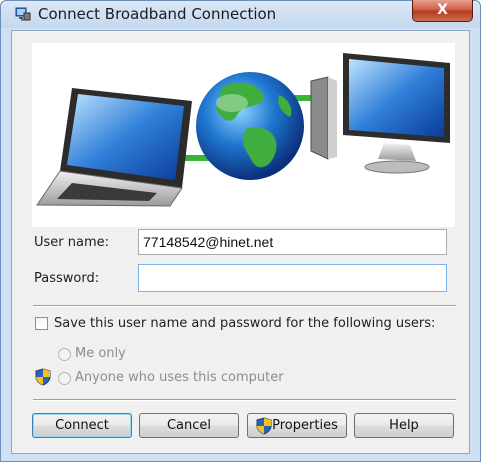 This screenshot has width=481, height=462. Describe the element at coordinates (64, 378) in the screenshot. I see `radio-anyone` at that location.